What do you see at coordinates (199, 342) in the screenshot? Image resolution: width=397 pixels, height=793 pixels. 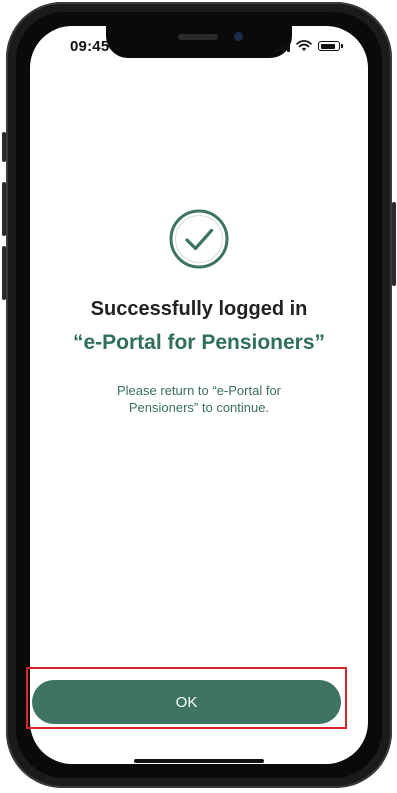 I see `portal-name: “e-Portal for Pensioners”` at bounding box center [199, 342].